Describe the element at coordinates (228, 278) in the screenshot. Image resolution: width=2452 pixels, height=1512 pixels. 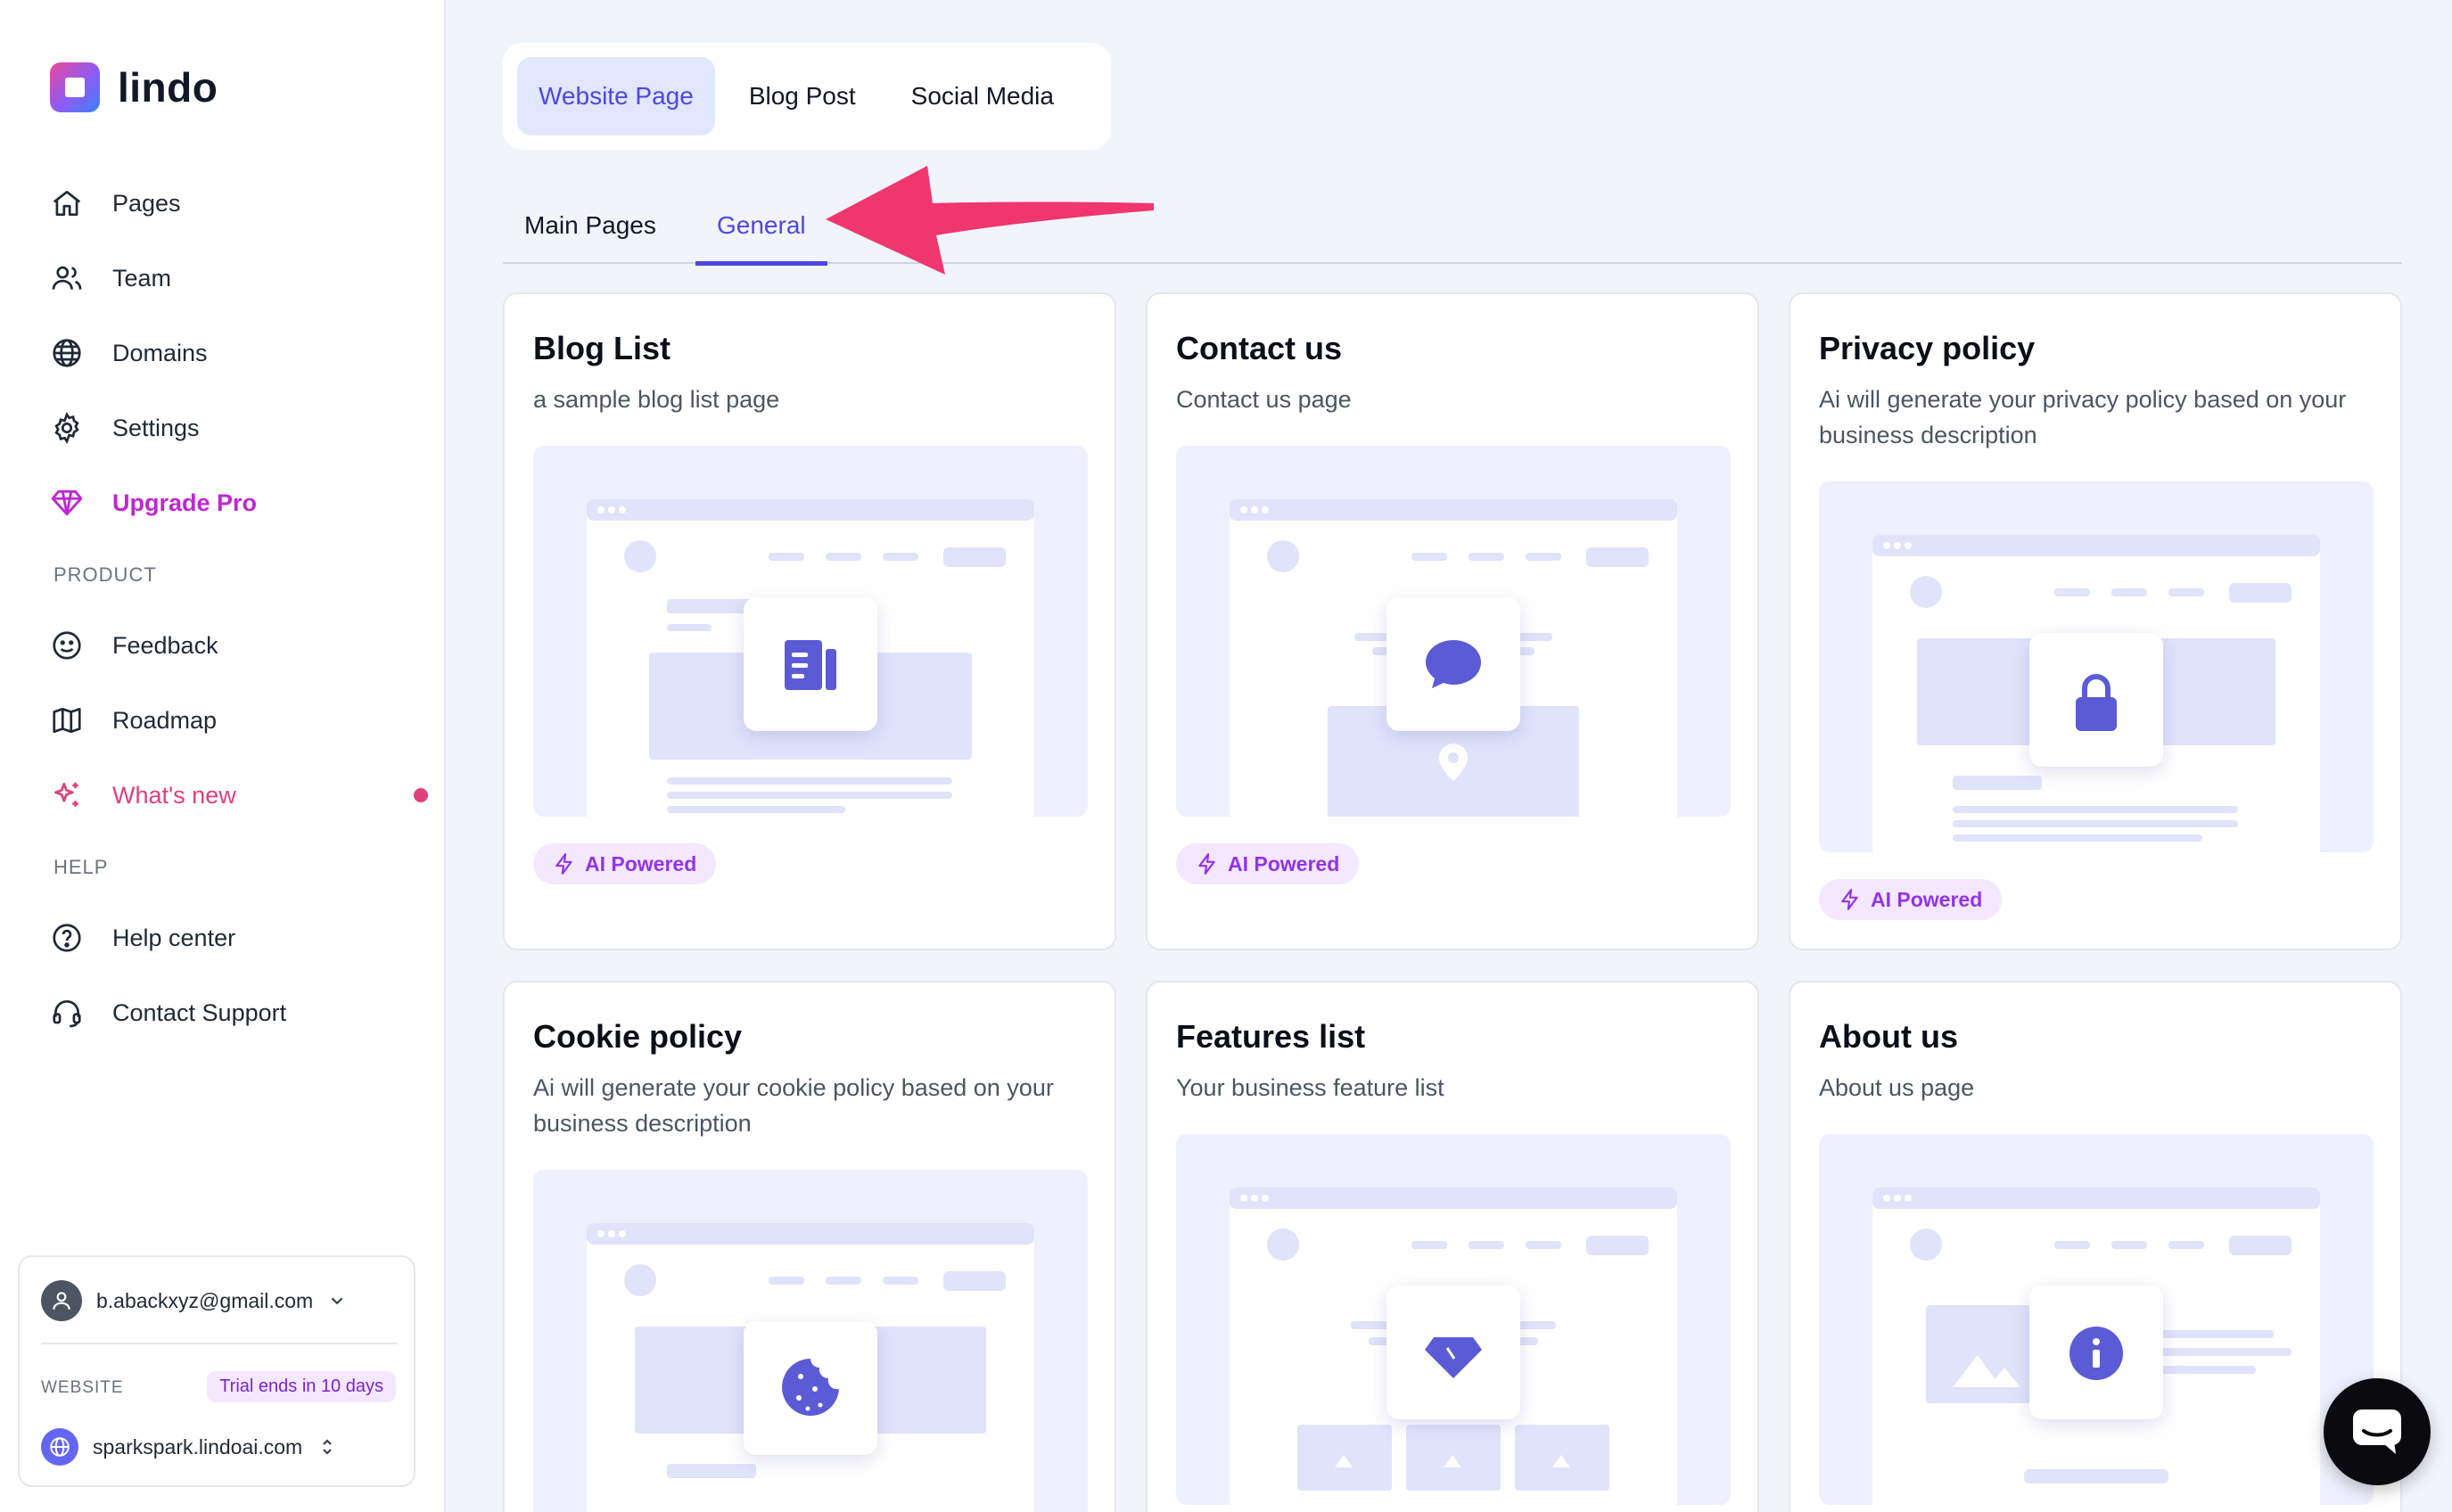
I see `sidebar-item-team: Team` at that location.